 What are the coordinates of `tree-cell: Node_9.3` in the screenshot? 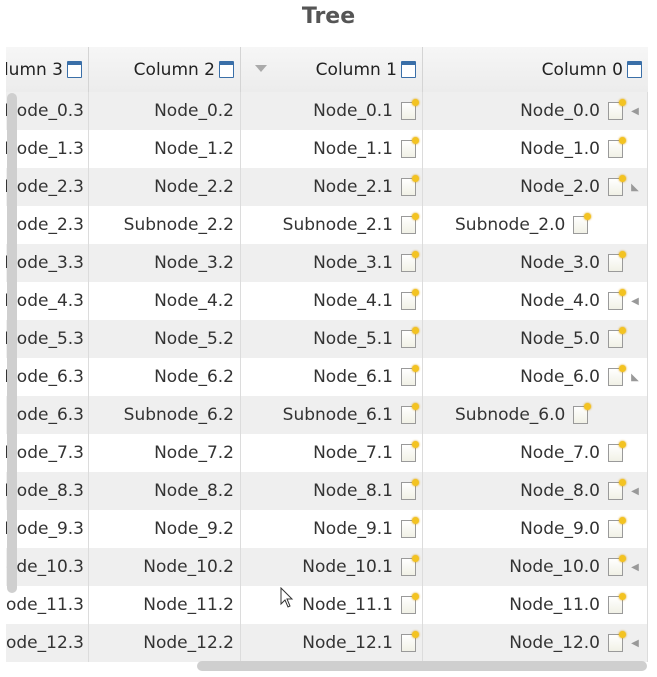 It's located at (47, 529).